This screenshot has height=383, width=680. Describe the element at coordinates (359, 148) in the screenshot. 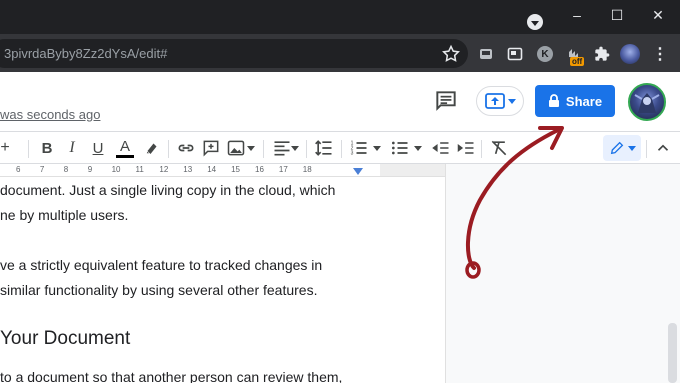

I see `numbered-list-icon: 1 2 3` at that location.